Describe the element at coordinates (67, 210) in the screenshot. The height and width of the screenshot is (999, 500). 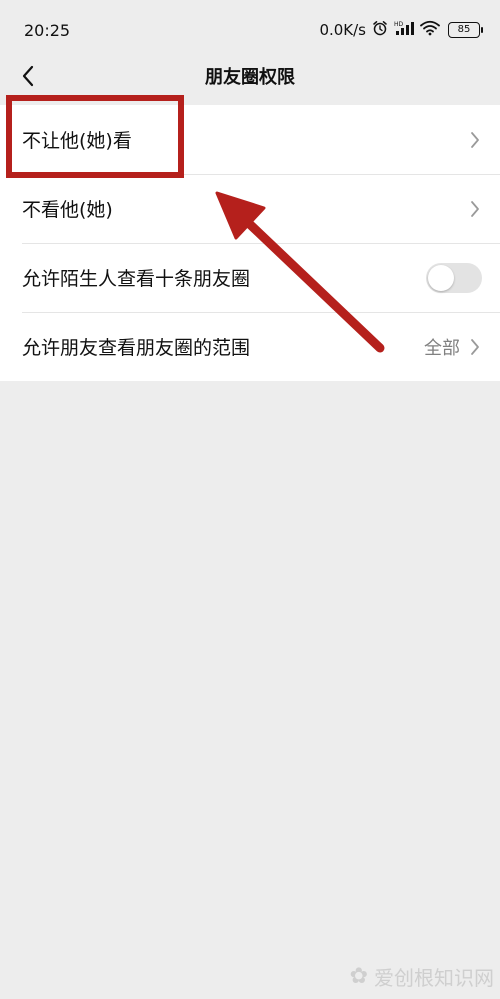
I see `setting-label: 不看他(她)` at that location.